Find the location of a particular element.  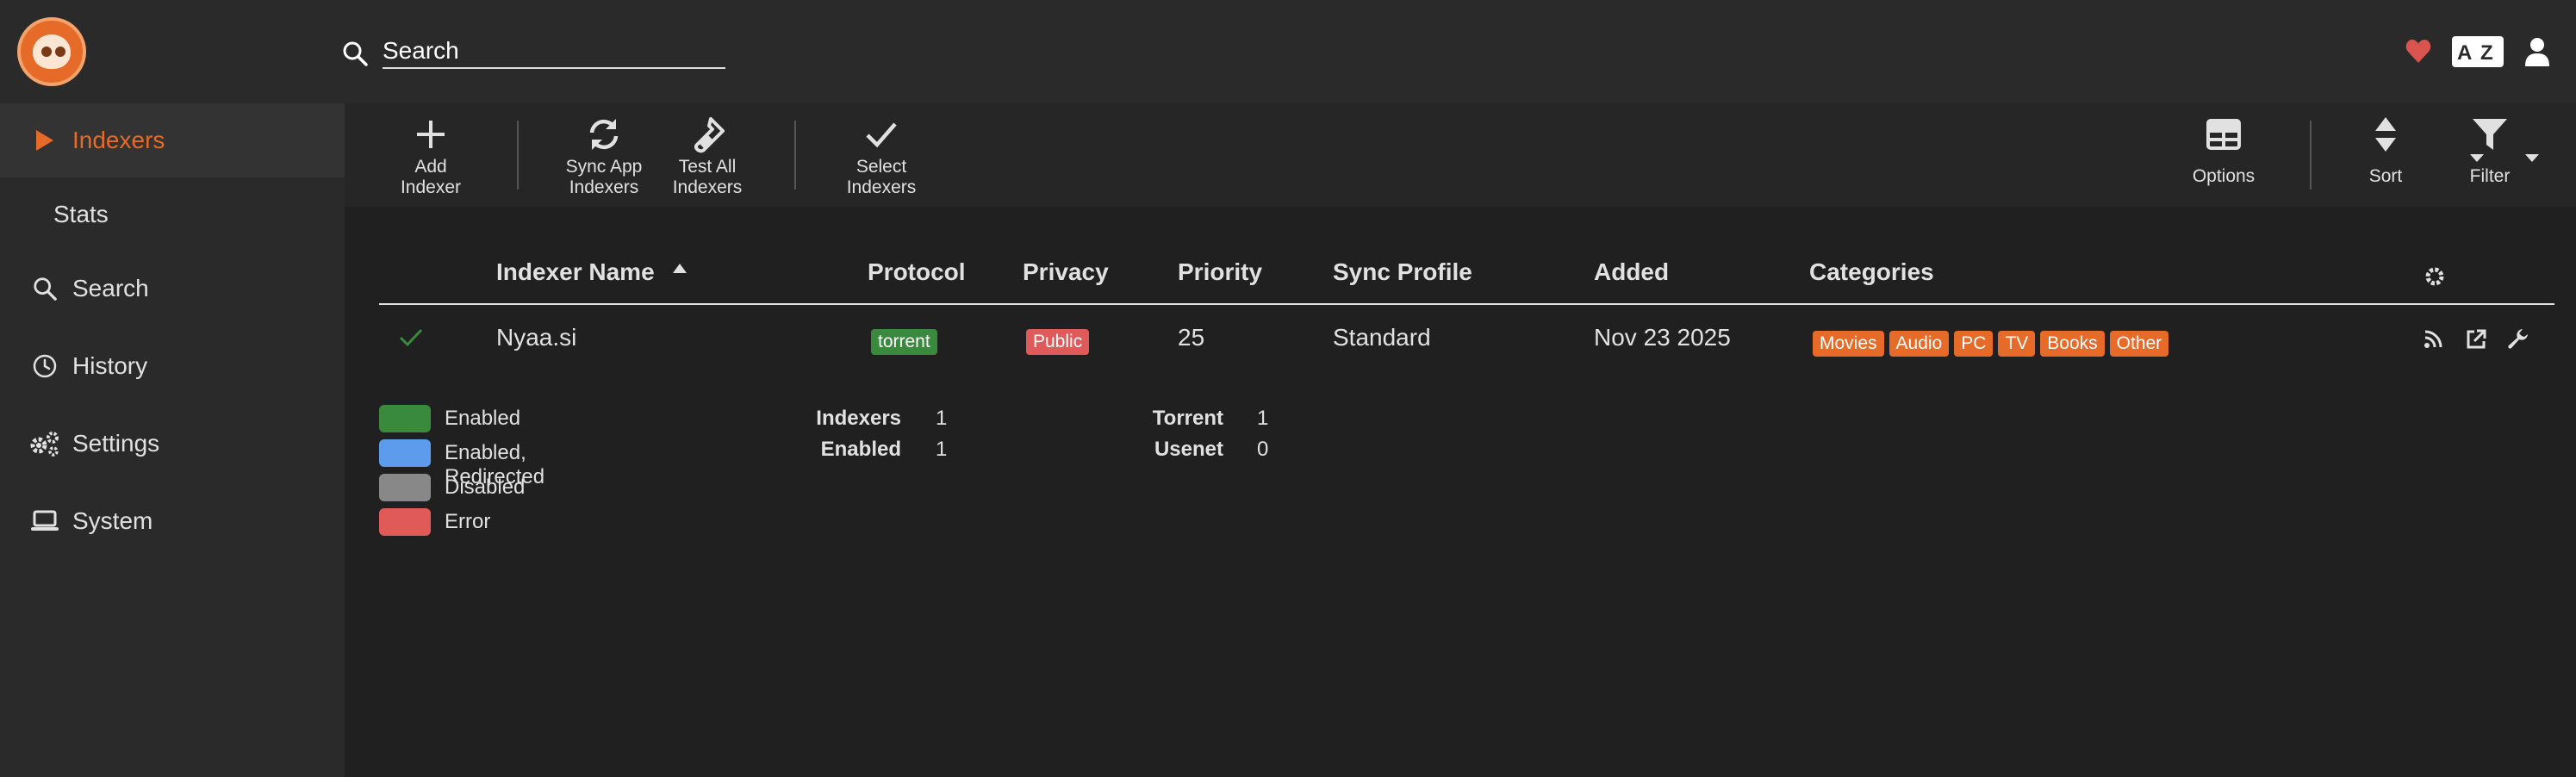

legend-label: Disabled is located at coordinates (486, 488).